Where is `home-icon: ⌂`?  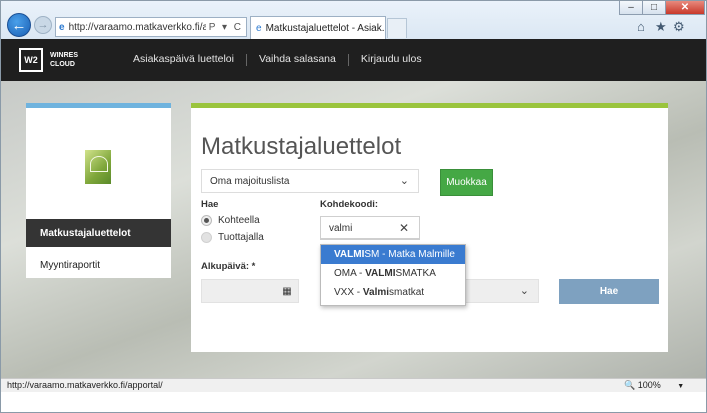 home-icon: ⌂ is located at coordinates (641, 26).